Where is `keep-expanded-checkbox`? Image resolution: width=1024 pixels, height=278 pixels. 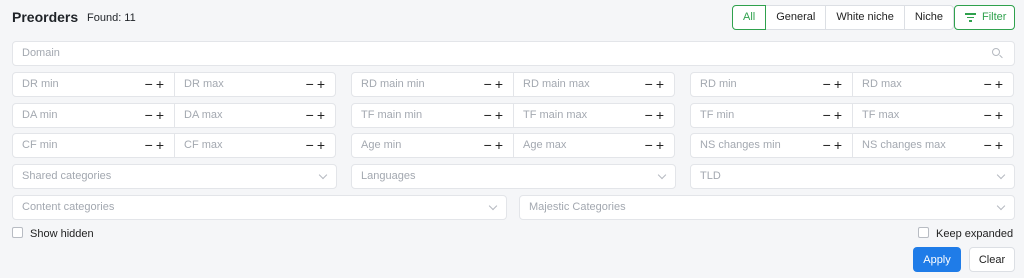 keep-expanded-checkbox is located at coordinates (923, 232).